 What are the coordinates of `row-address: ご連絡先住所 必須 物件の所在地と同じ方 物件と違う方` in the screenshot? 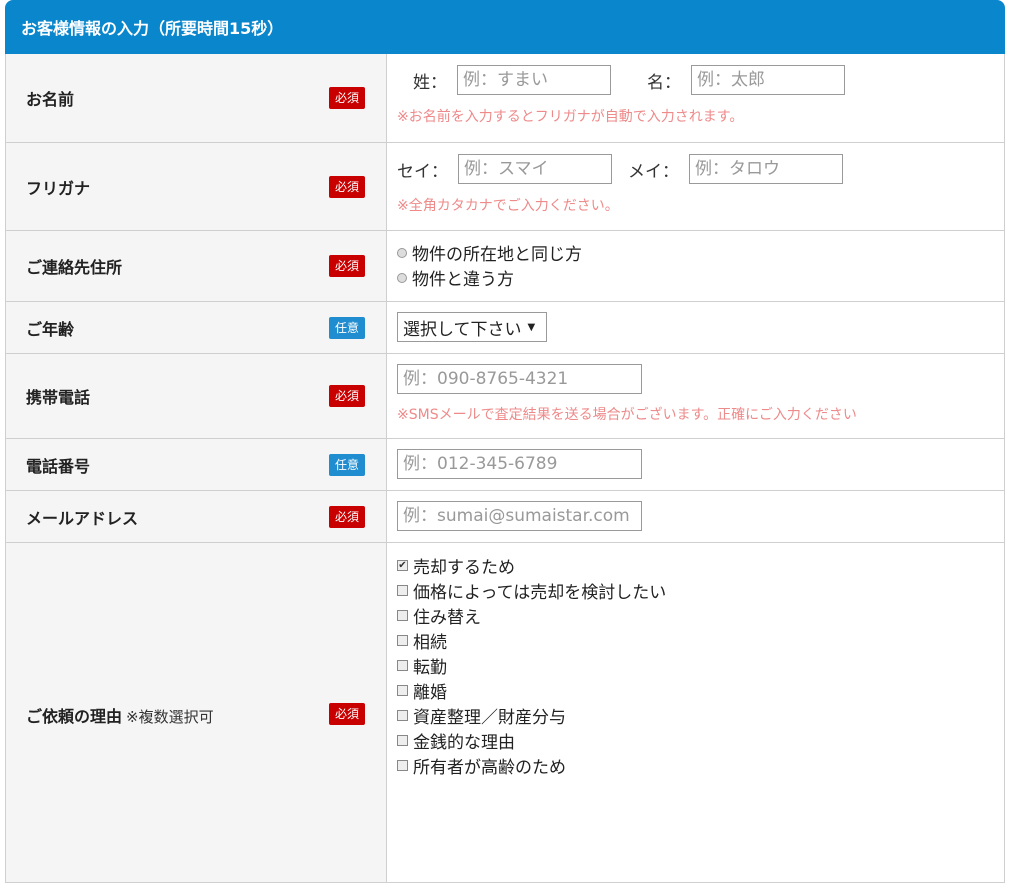 It's located at (505, 266).